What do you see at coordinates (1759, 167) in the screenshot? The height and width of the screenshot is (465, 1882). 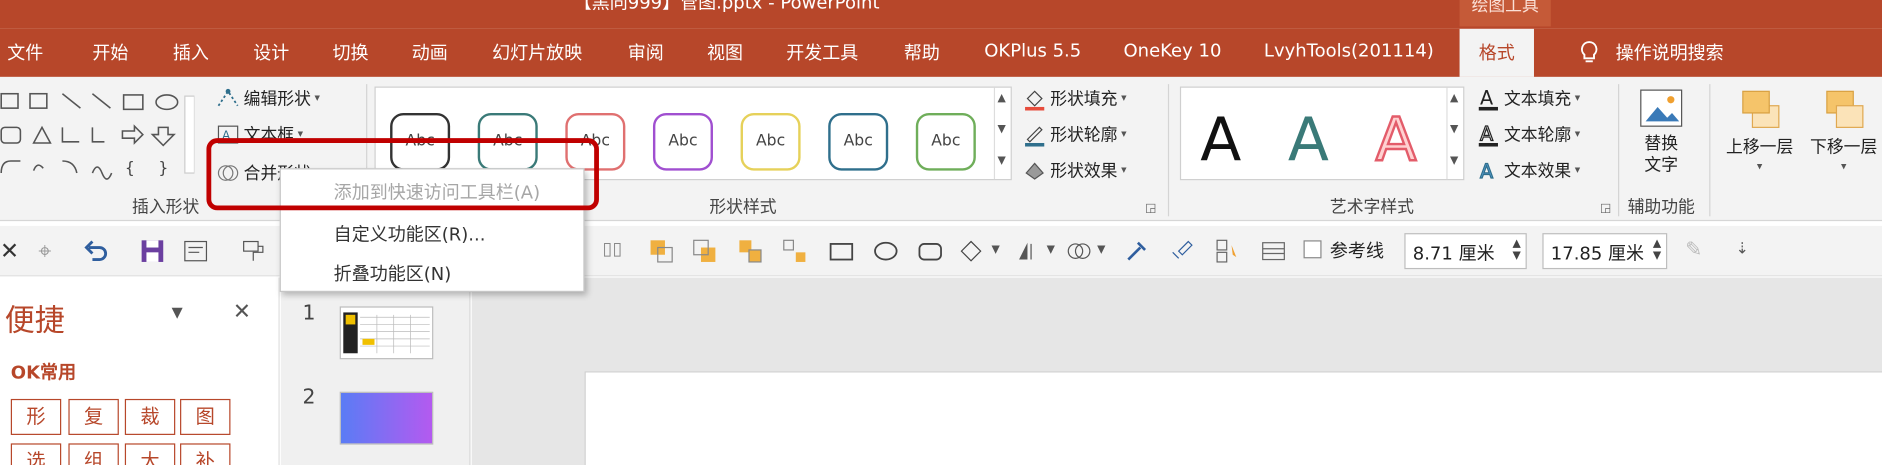 I see `chevron-down-icon: ▾` at bounding box center [1759, 167].